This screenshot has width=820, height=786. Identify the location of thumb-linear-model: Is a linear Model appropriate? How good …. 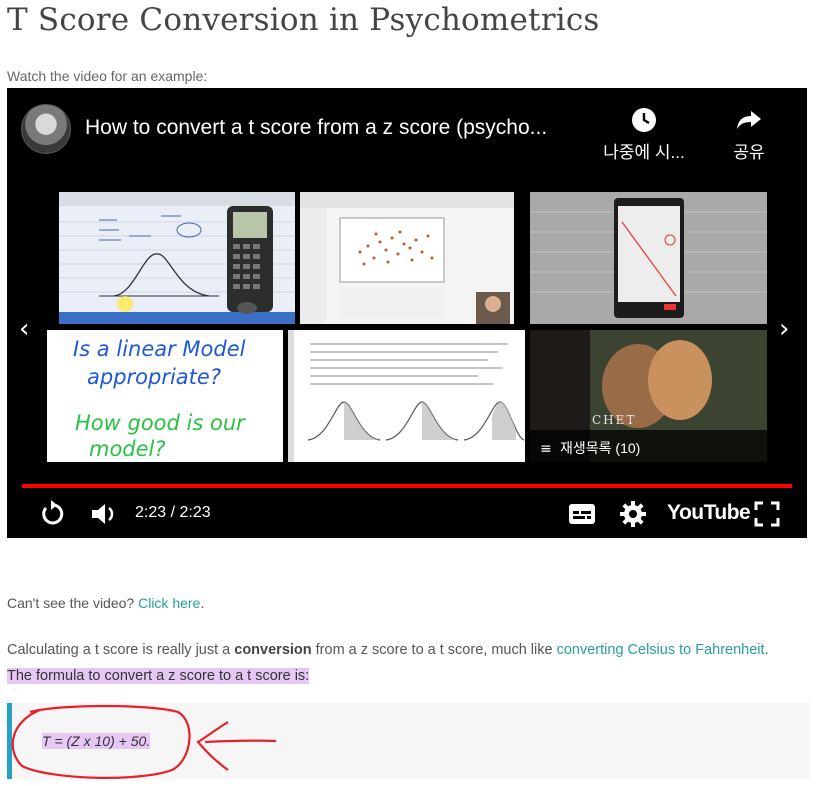
(165, 396).